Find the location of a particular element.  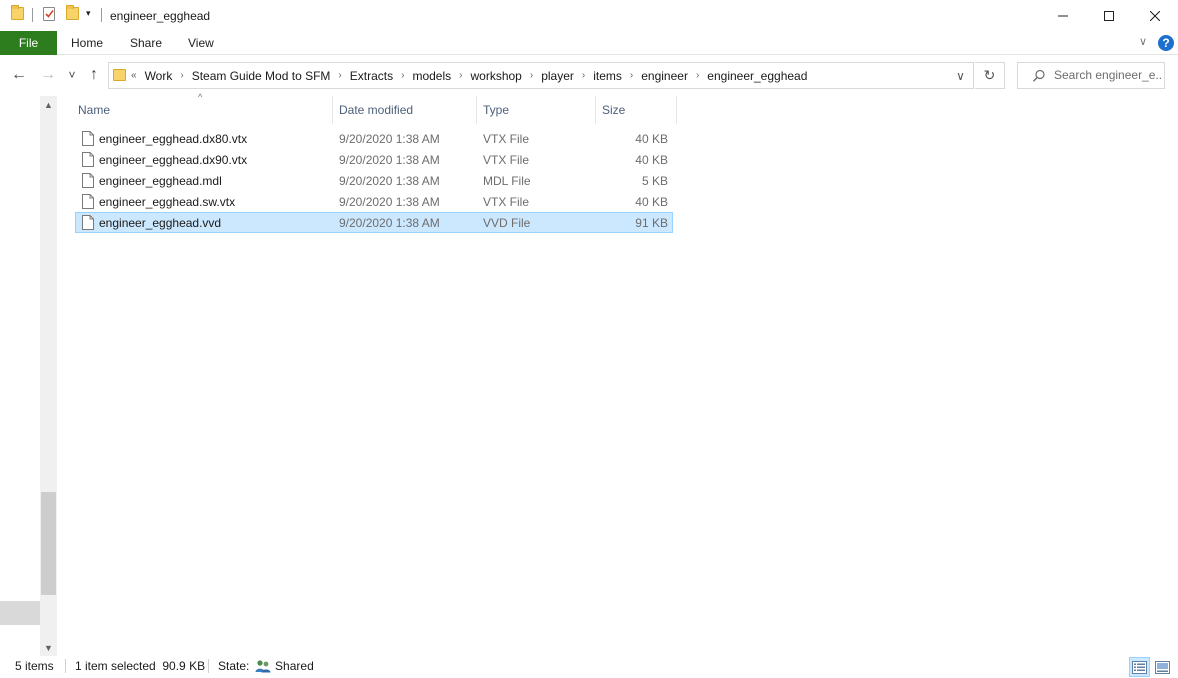

scroll-down-arrow-icon: ▼ is located at coordinates (48, 647).